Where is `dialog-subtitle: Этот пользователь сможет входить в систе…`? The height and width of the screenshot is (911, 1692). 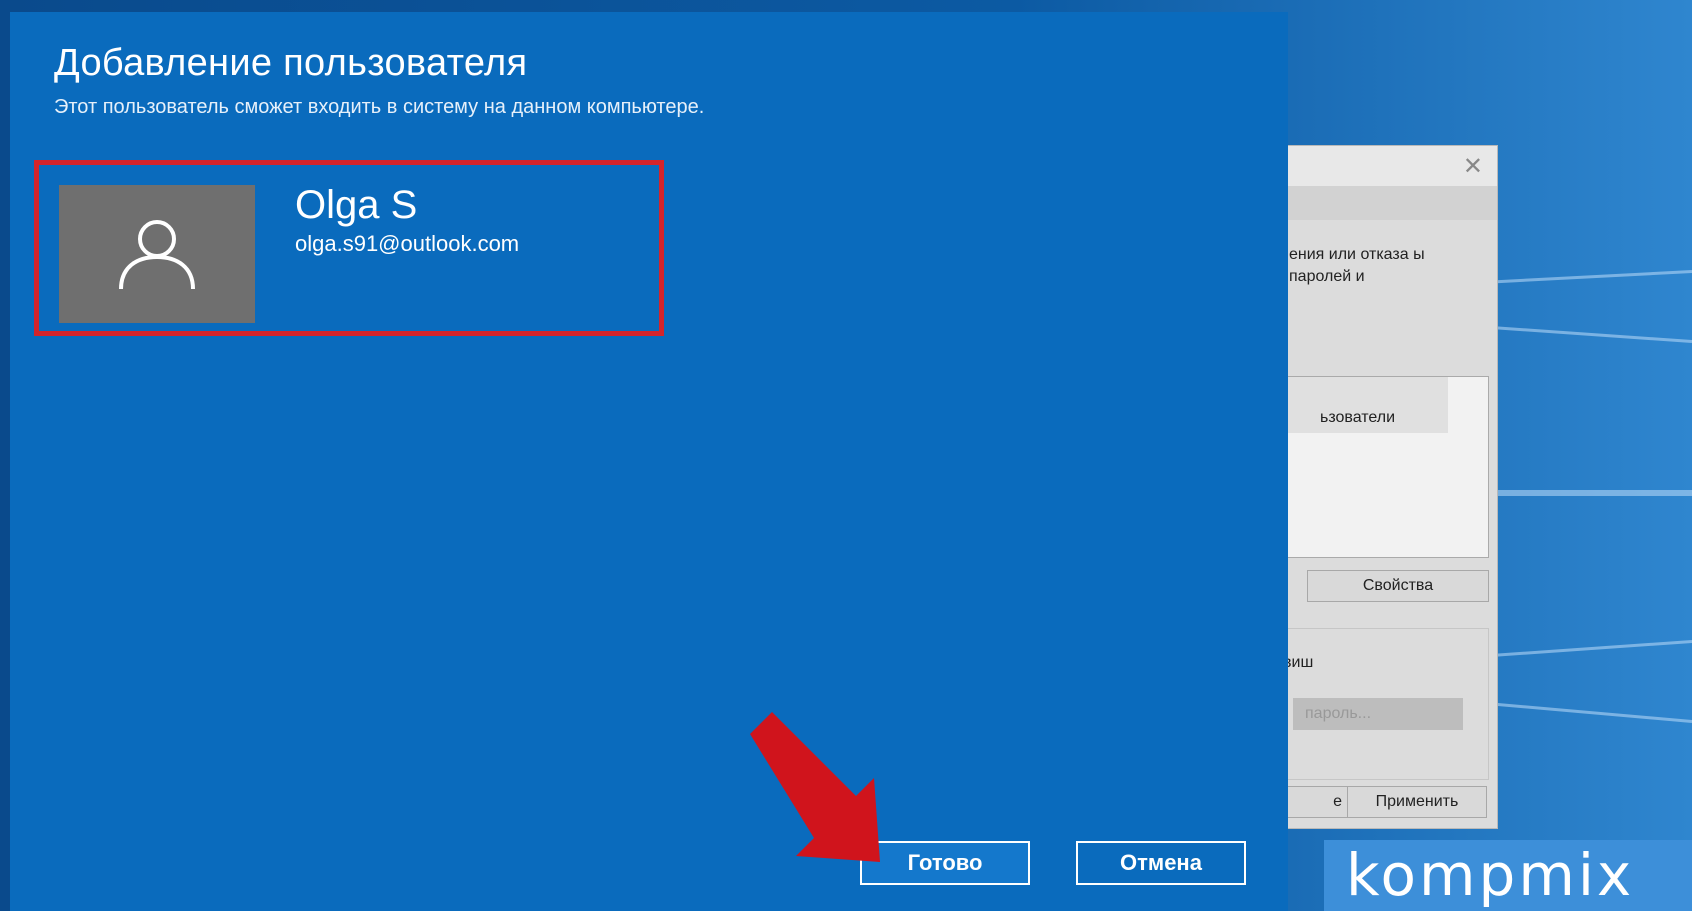
dialog-subtitle: Этот пользователь сможет входить в систе… is located at coordinates (379, 107).